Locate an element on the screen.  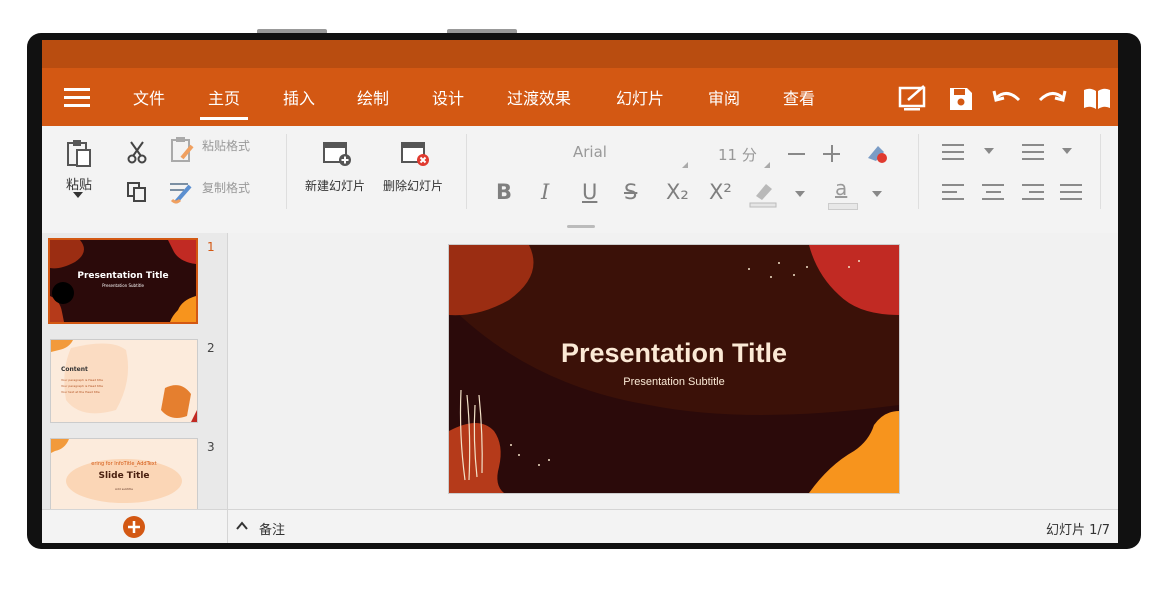
font-size-select: 11 分 is located at coordinates (737, 154).